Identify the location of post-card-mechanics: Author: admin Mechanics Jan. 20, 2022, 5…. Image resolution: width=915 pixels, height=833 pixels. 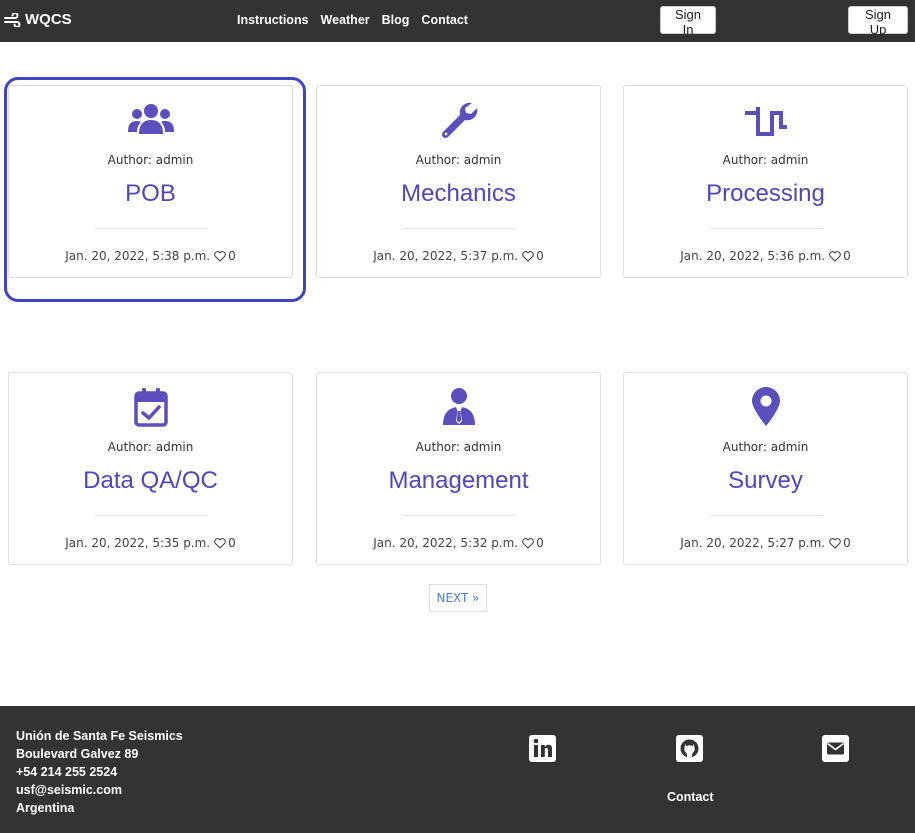
(458, 181).